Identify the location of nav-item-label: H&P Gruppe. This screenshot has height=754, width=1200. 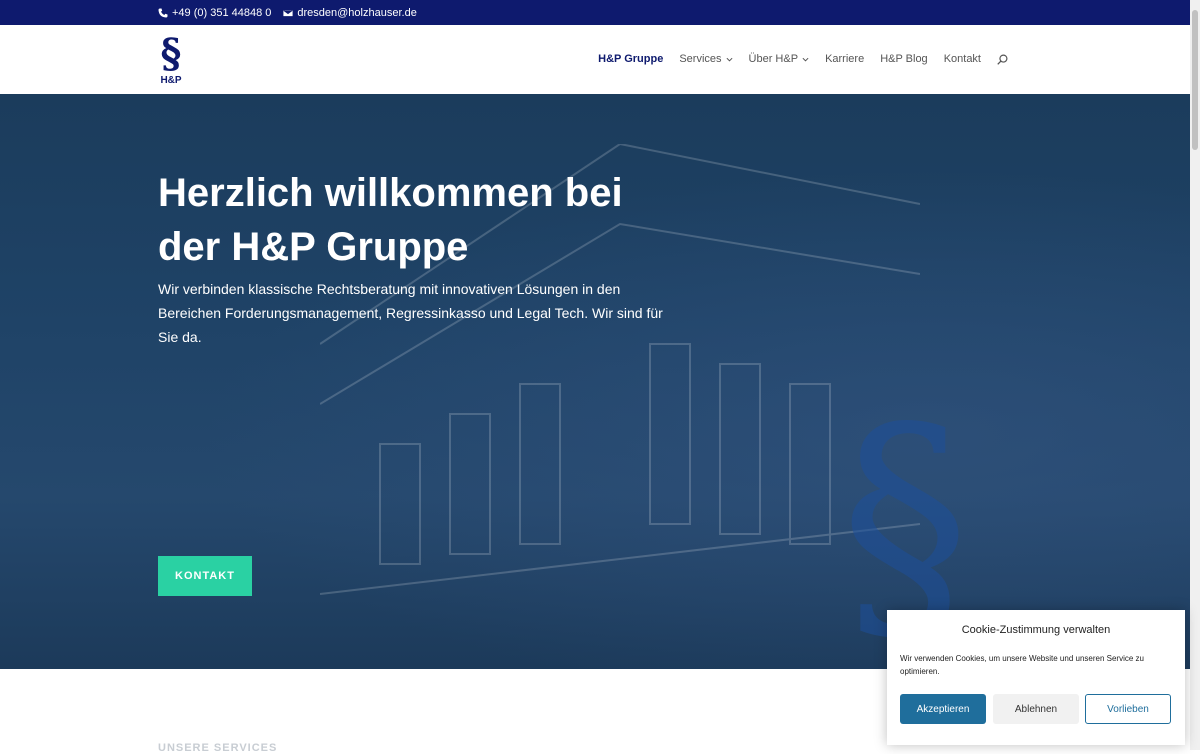
(631, 59).